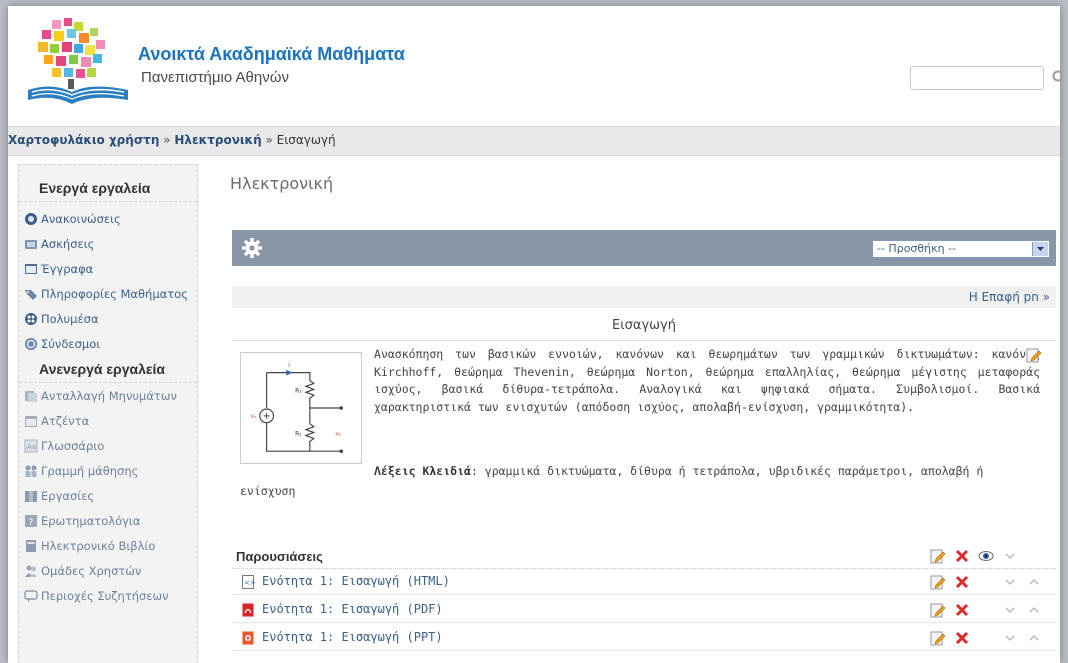  I want to click on announcements-icon, so click(30, 218).